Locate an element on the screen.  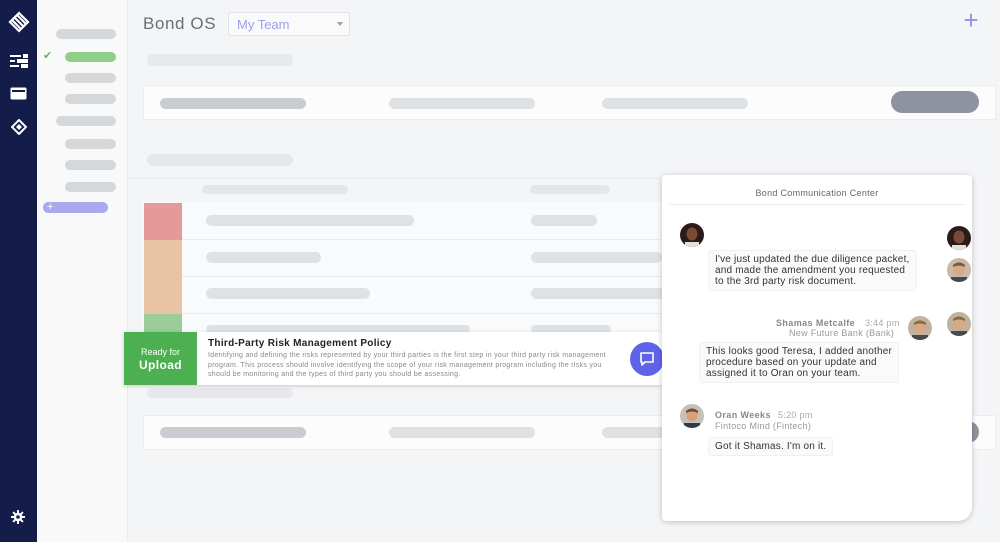
team-selector-value: My Team is located at coordinates (263, 24).